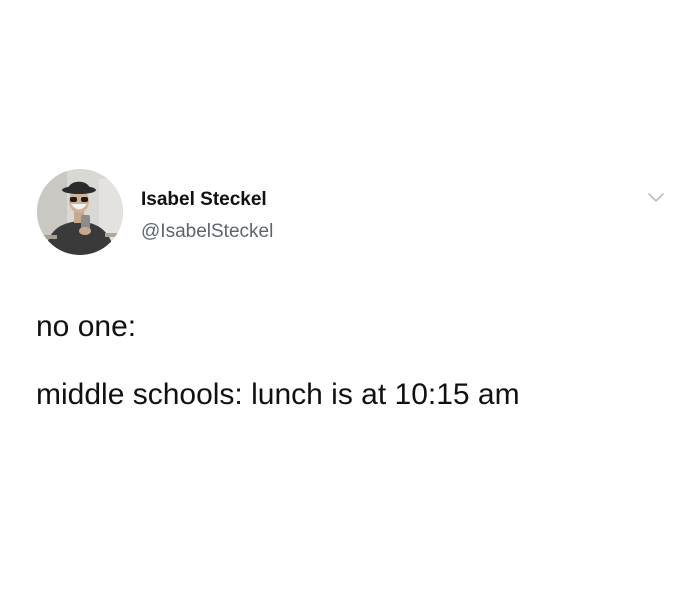  I want to click on avatar, so click(80, 212).